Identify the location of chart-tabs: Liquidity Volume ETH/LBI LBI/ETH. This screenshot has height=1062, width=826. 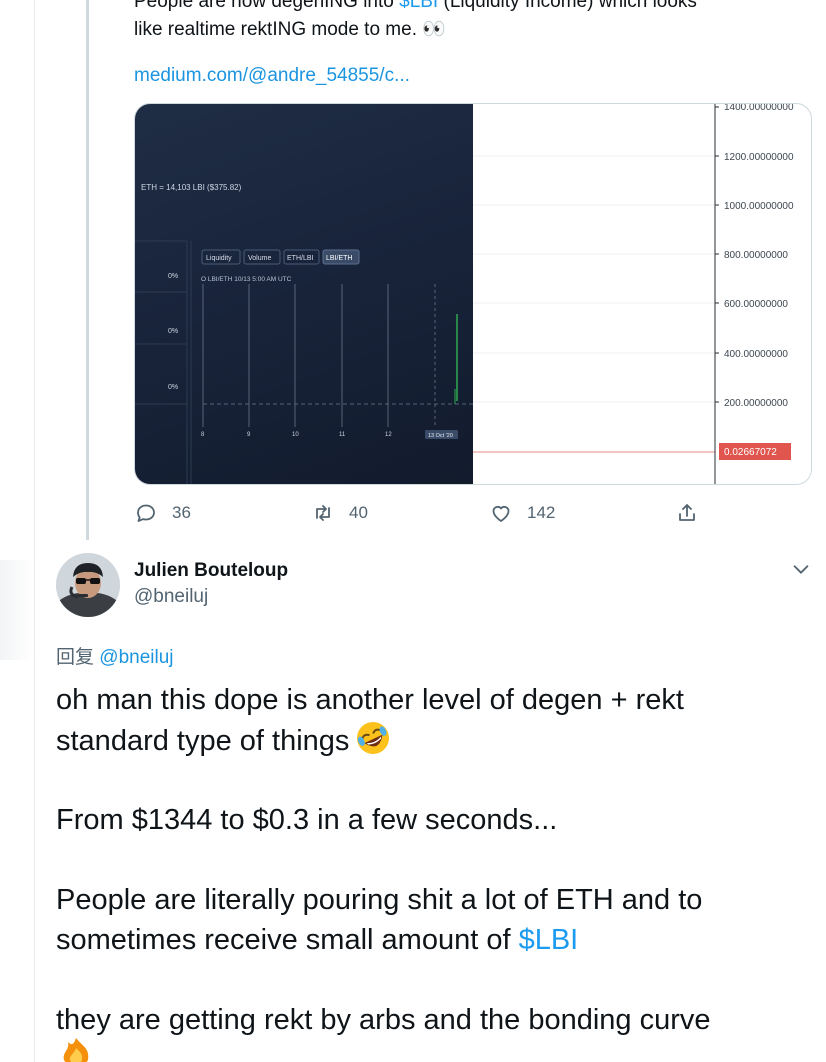
(280, 257).